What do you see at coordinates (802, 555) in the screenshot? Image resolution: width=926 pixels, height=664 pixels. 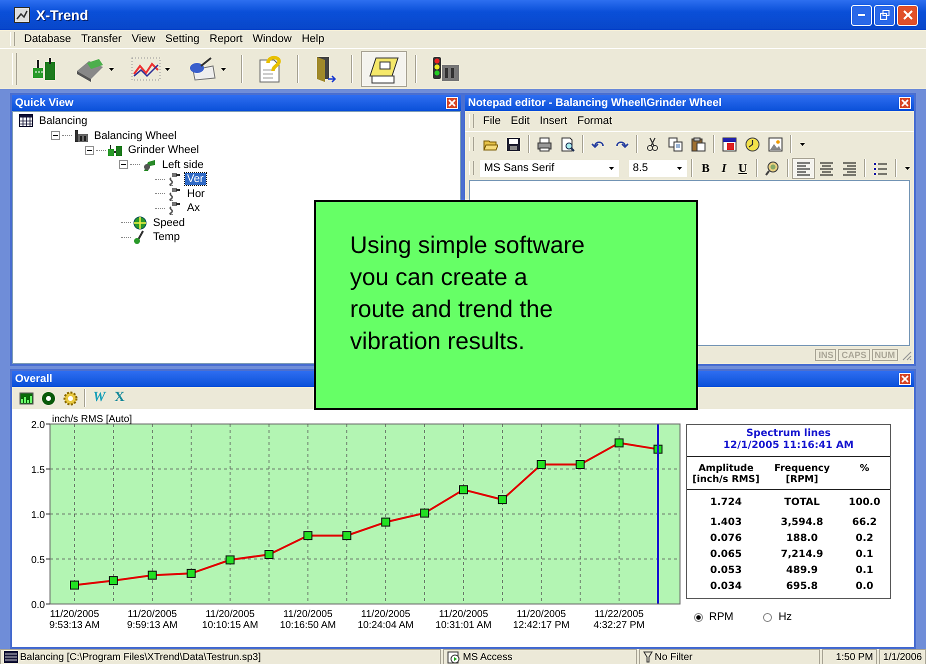 I see `table-cell-text: 7,214.9` at bounding box center [802, 555].